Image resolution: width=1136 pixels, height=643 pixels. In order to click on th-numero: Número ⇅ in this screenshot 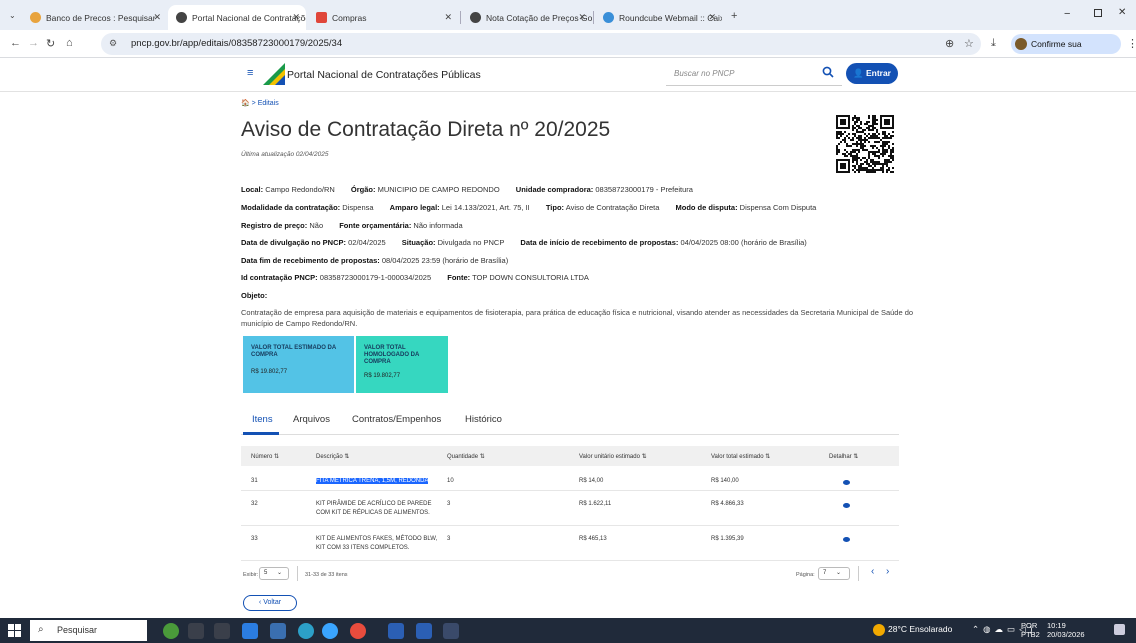, I will do `click(265, 456)`.